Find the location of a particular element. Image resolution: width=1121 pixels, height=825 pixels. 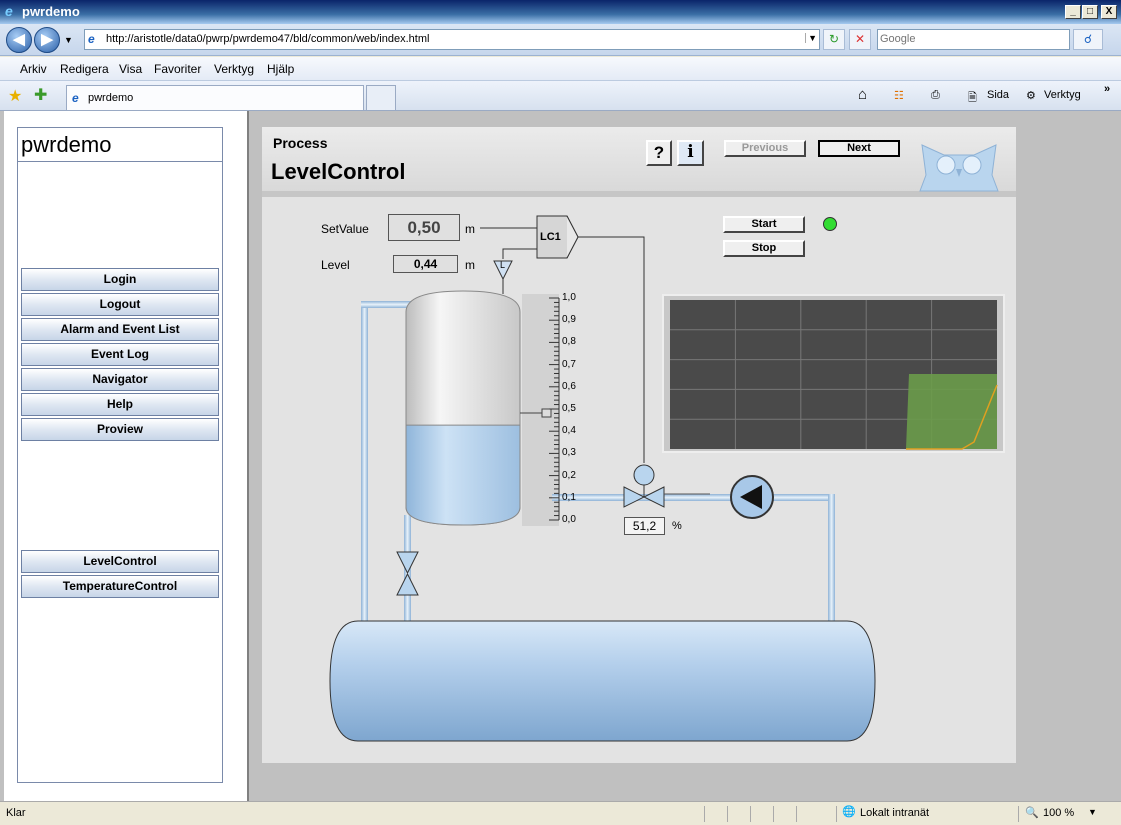

tab-pwrdemo: e pwrdemo is located at coordinates (215, 97).